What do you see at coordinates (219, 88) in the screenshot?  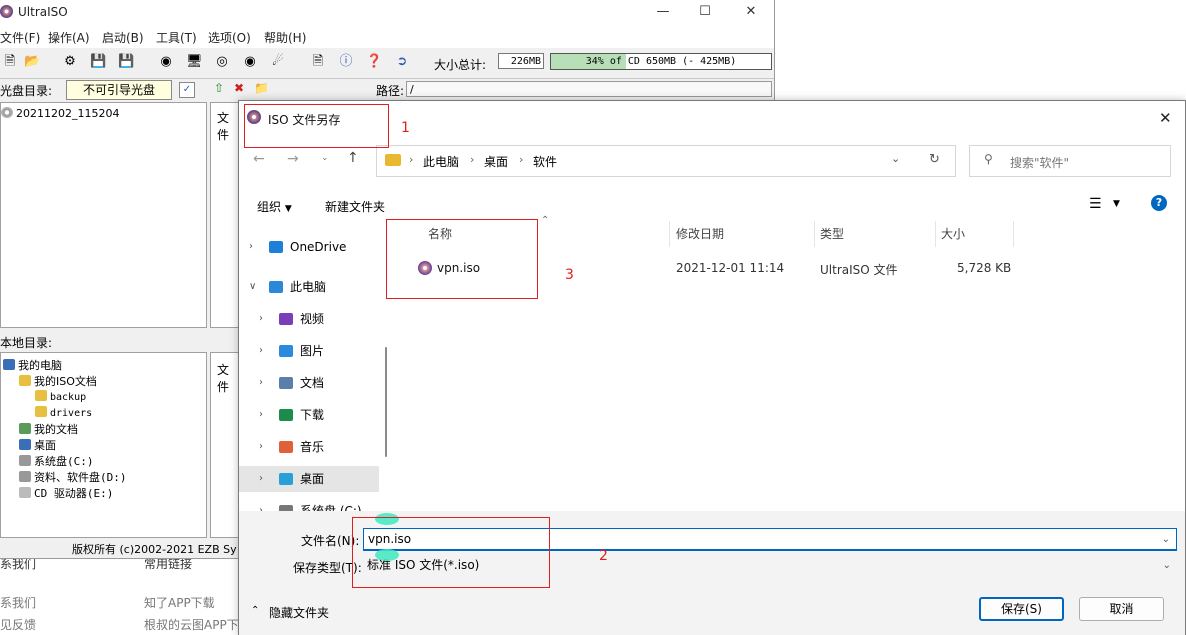 I see `up-icon: ⇧` at bounding box center [219, 88].